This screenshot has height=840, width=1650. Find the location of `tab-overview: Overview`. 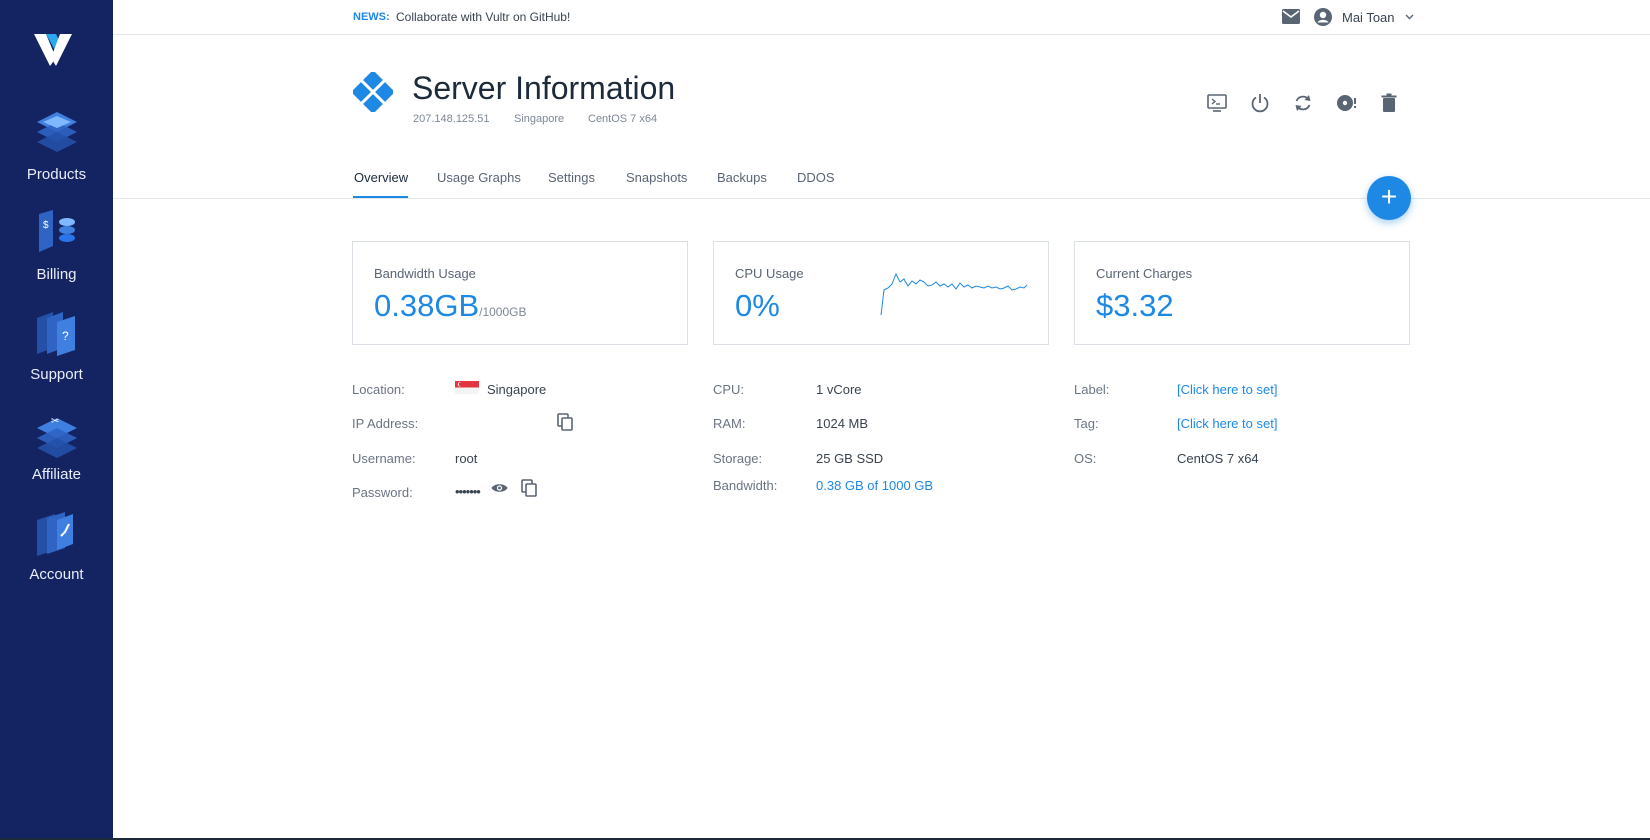

tab-overview: Overview is located at coordinates (381, 177).